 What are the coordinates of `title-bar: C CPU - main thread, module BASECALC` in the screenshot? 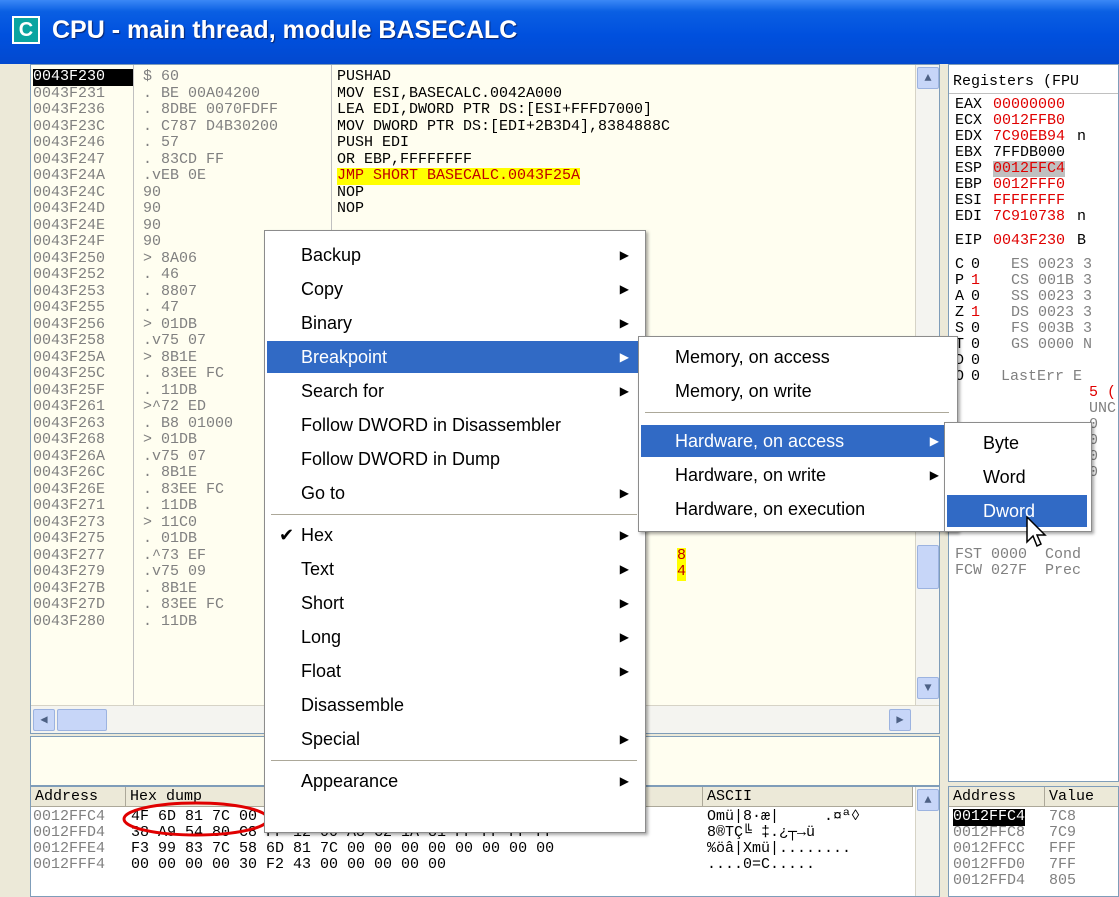 It's located at (559, 32).